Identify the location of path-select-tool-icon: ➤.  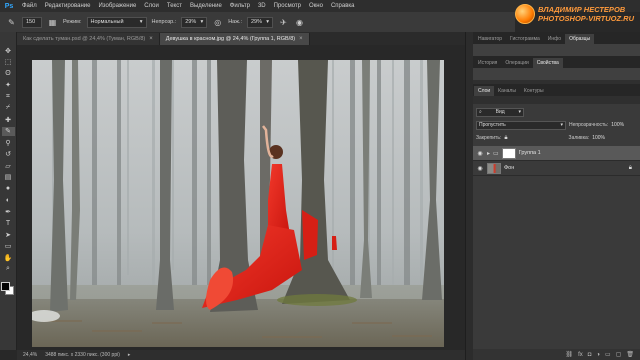
(8, 235).